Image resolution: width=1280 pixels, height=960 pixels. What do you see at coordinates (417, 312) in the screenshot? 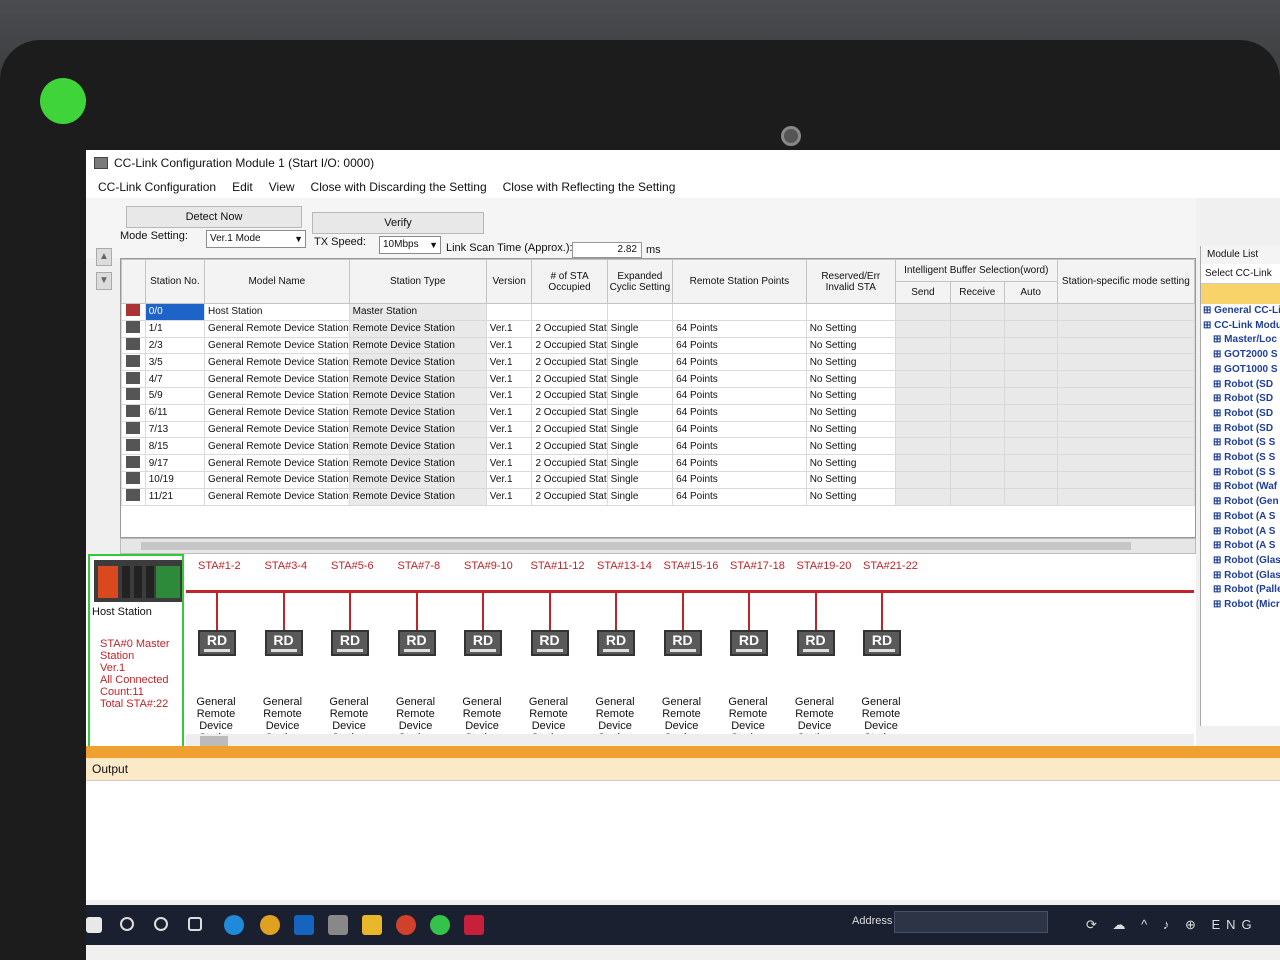
I see `cell-type: Master Station` at bounding box center [417, 312].